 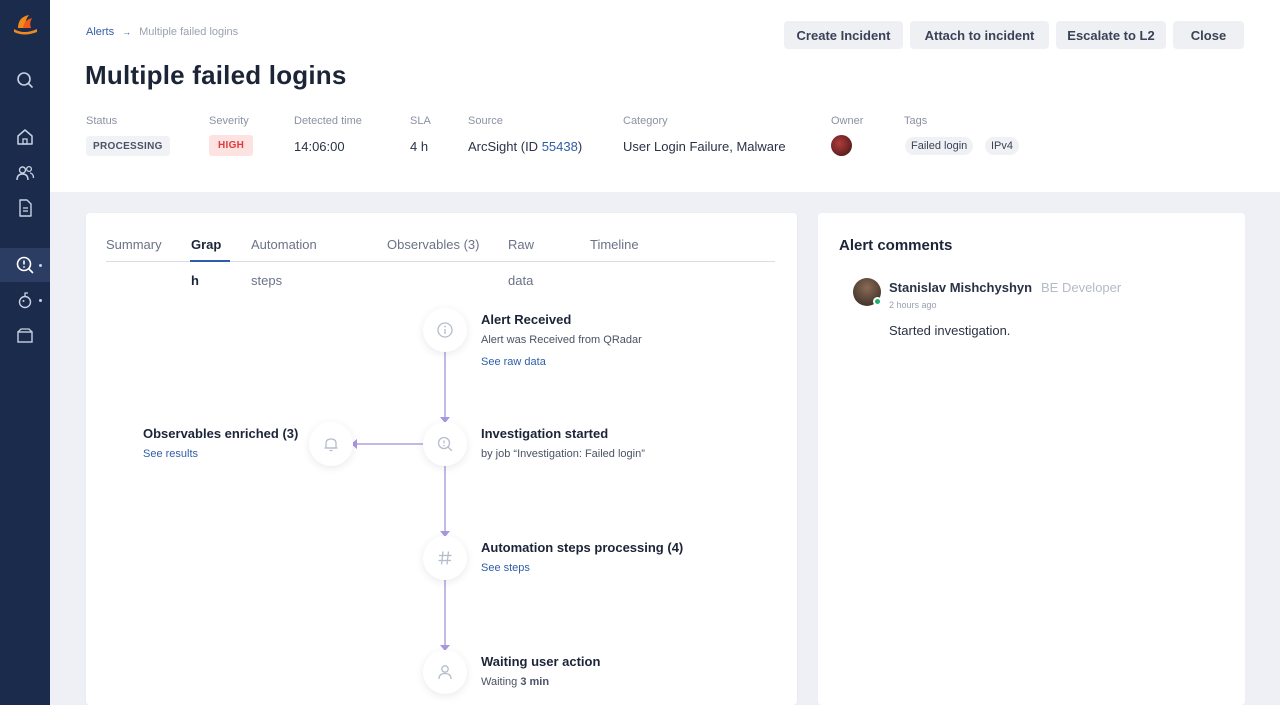 I want to click on comment-timestamp: 2 hours ago, so click(x=913, y=305).